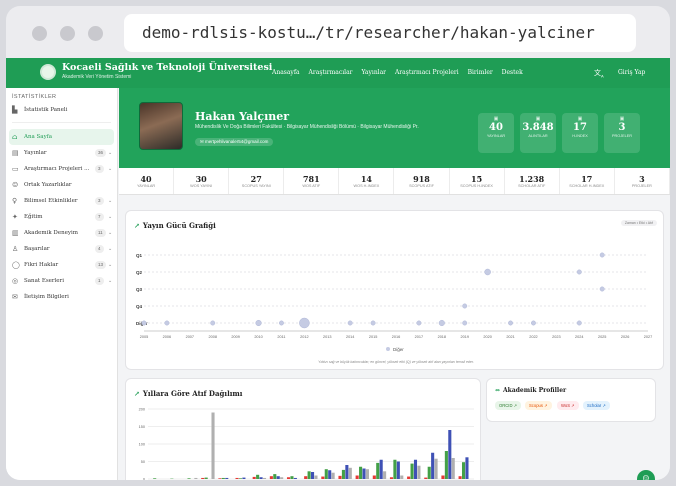 Image resolution: width=676 pixels, height=486 pixels. Describe the element at coordinates (61, 201) in the screenshot. I see `sidebar-item-4: ♀ Bilimsel Etkinlikler 3 ⌄` at that location.